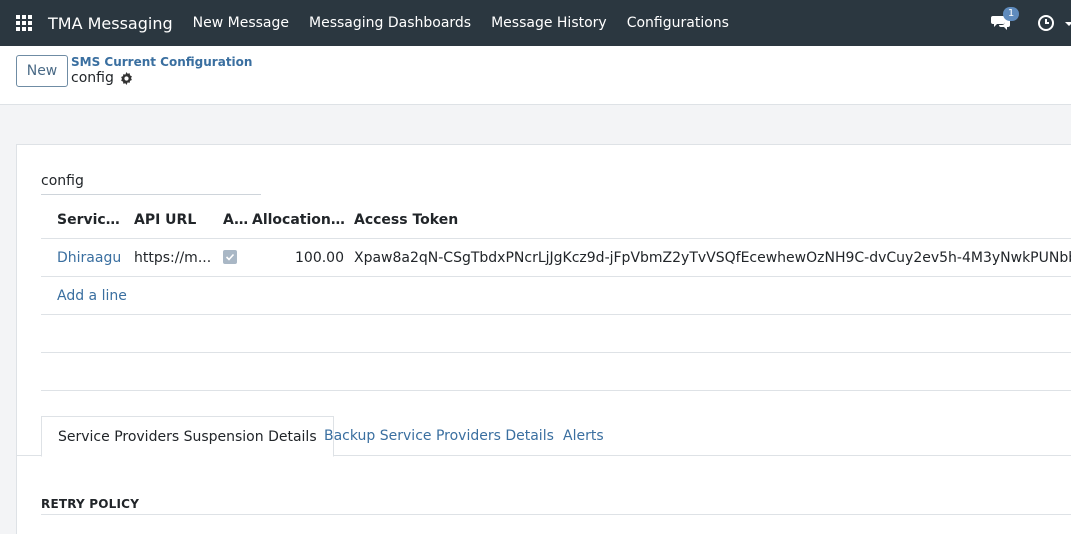 The width and height of the screenshot is (1071, 534). What do you see at coordinates (241, 23) in the screenshot?
I see `menu-new-message: New Message` at bounding box center [241, 23].